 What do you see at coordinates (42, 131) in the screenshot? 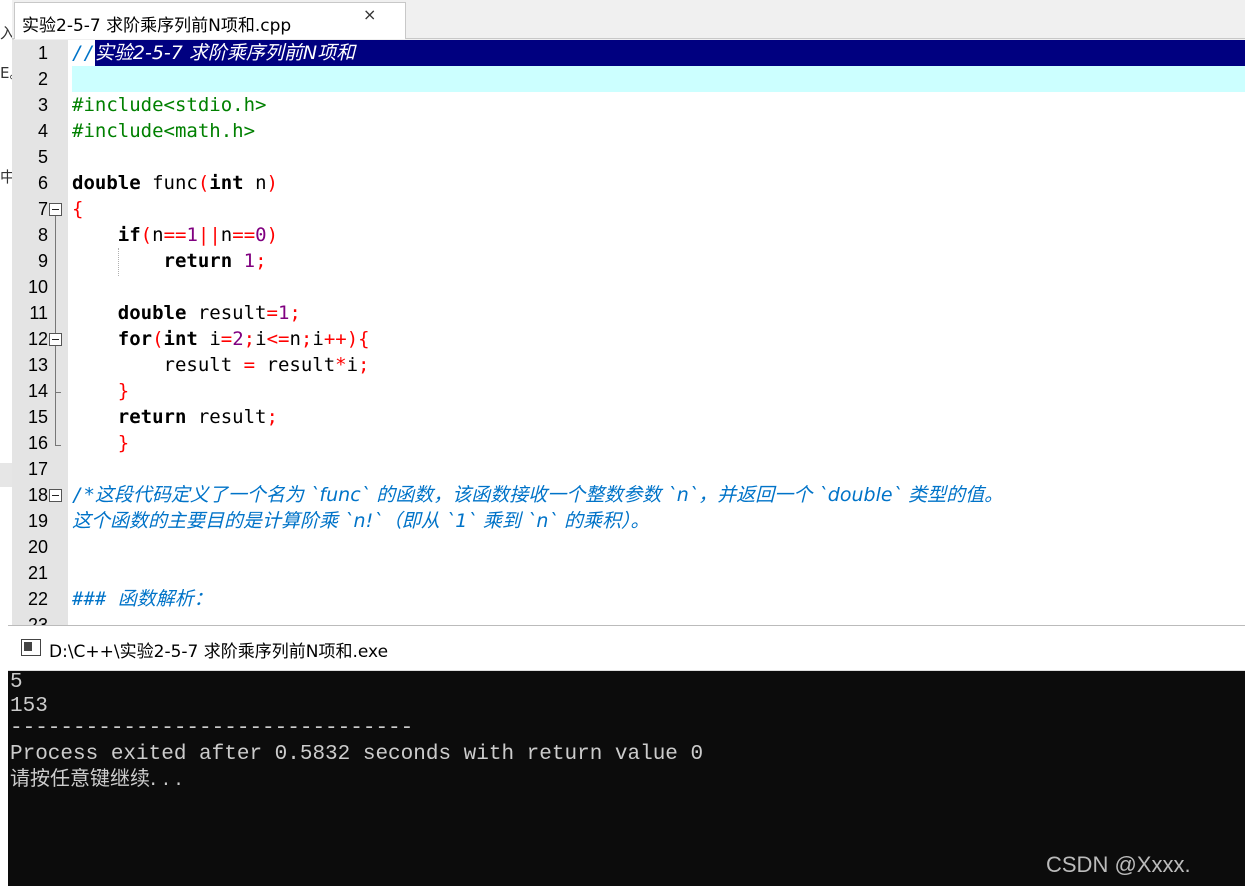
I see `line-number: 4` at bounding box center [42, 131].